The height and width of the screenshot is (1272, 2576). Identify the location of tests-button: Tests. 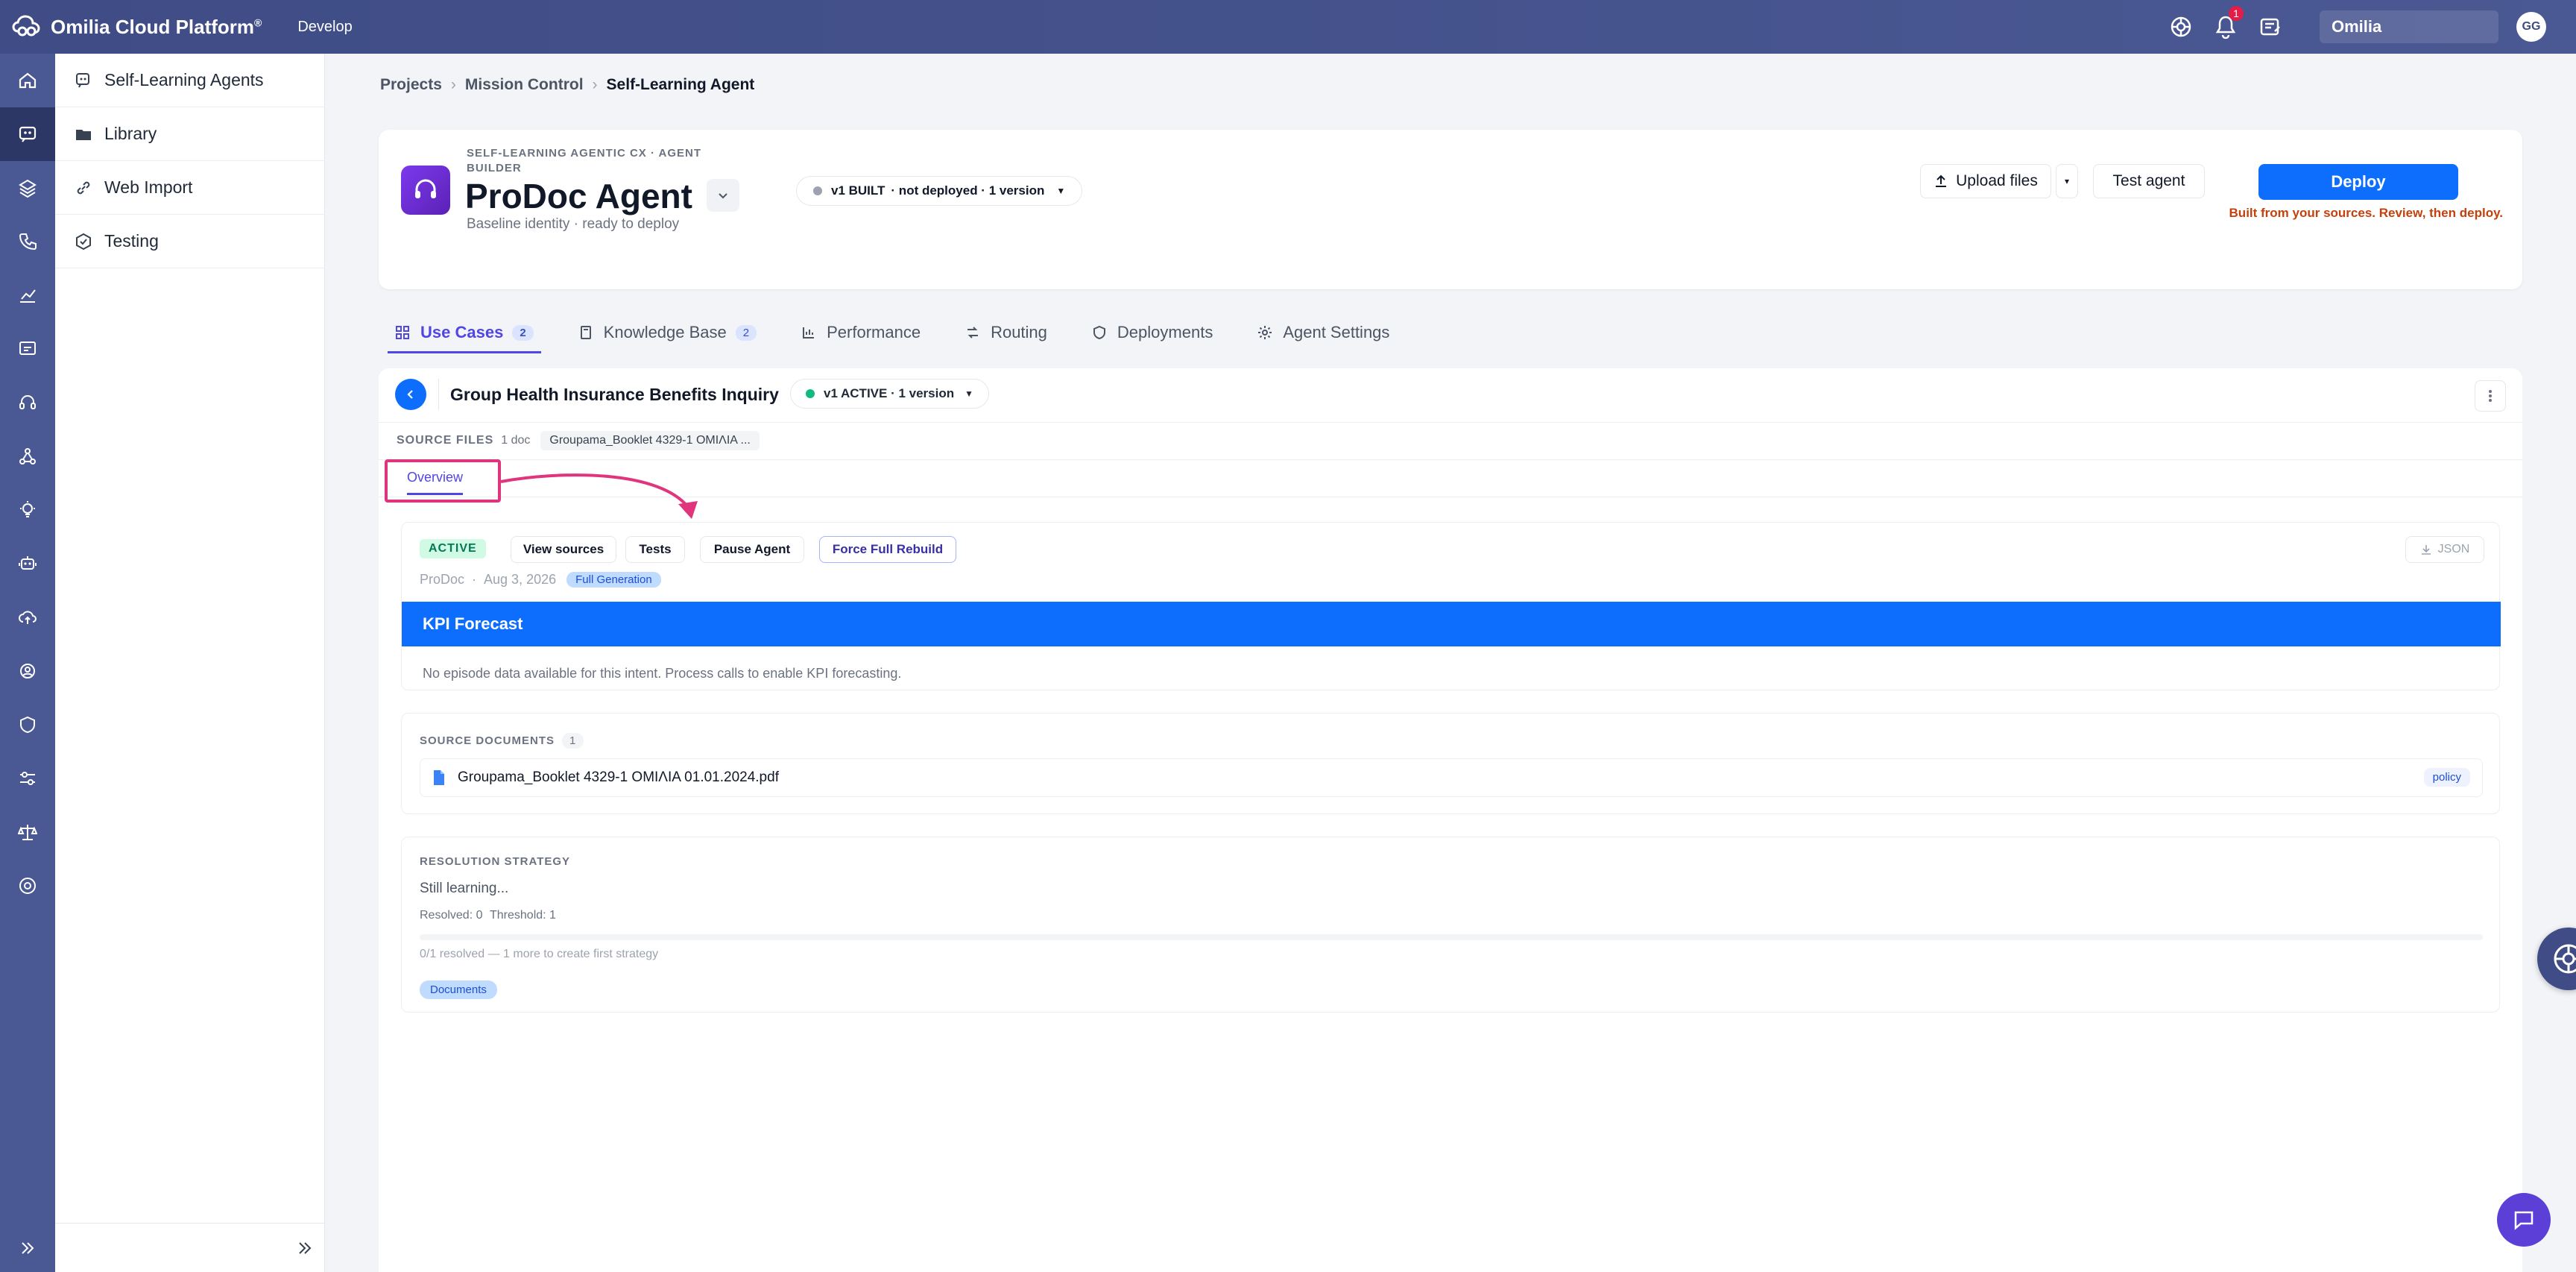
(655, 549).